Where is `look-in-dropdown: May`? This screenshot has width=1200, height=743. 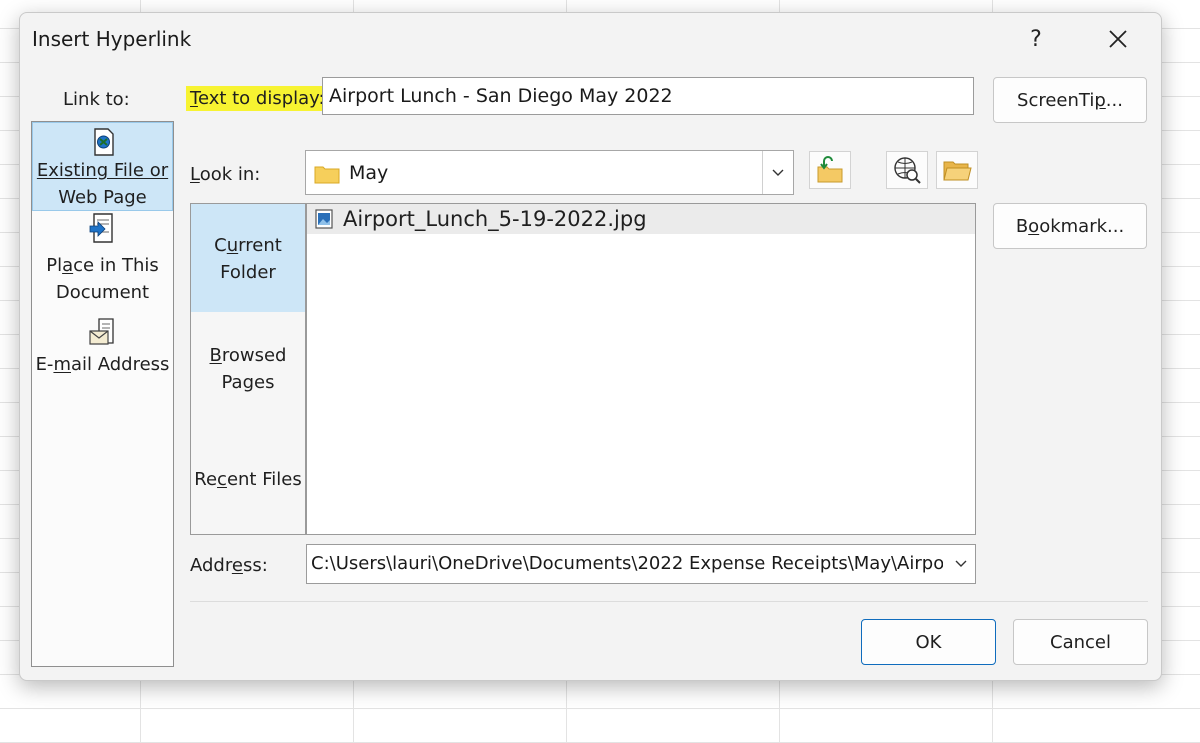 look-in-dropdown: May is located at coordinates (549, 172).